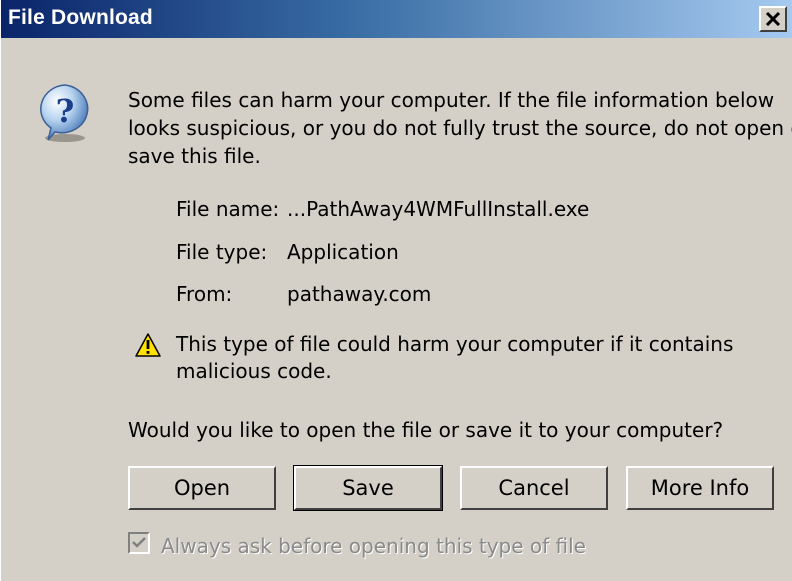 This screenshot has height=581, width=792. What do you see at coordinates (80, 17) in the screenshot?
I see `window-title: File Download` at bounding box center [80, 17].